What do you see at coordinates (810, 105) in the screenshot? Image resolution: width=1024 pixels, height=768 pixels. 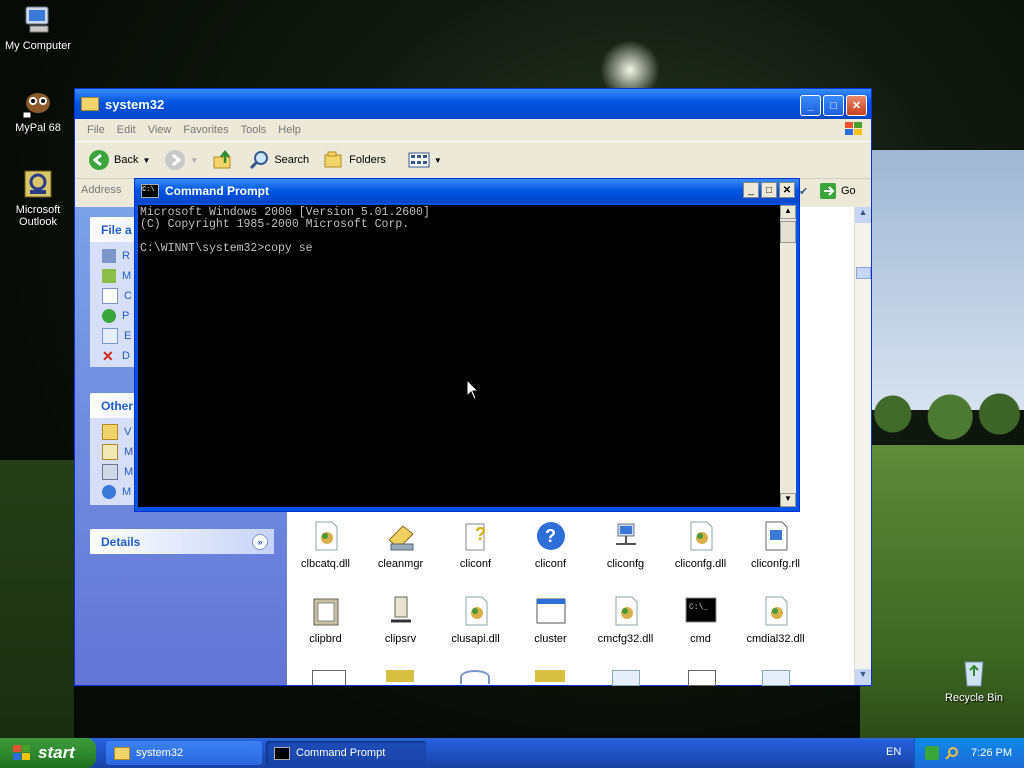 I see `minimize-button: _` at bounding box center [810, 105].